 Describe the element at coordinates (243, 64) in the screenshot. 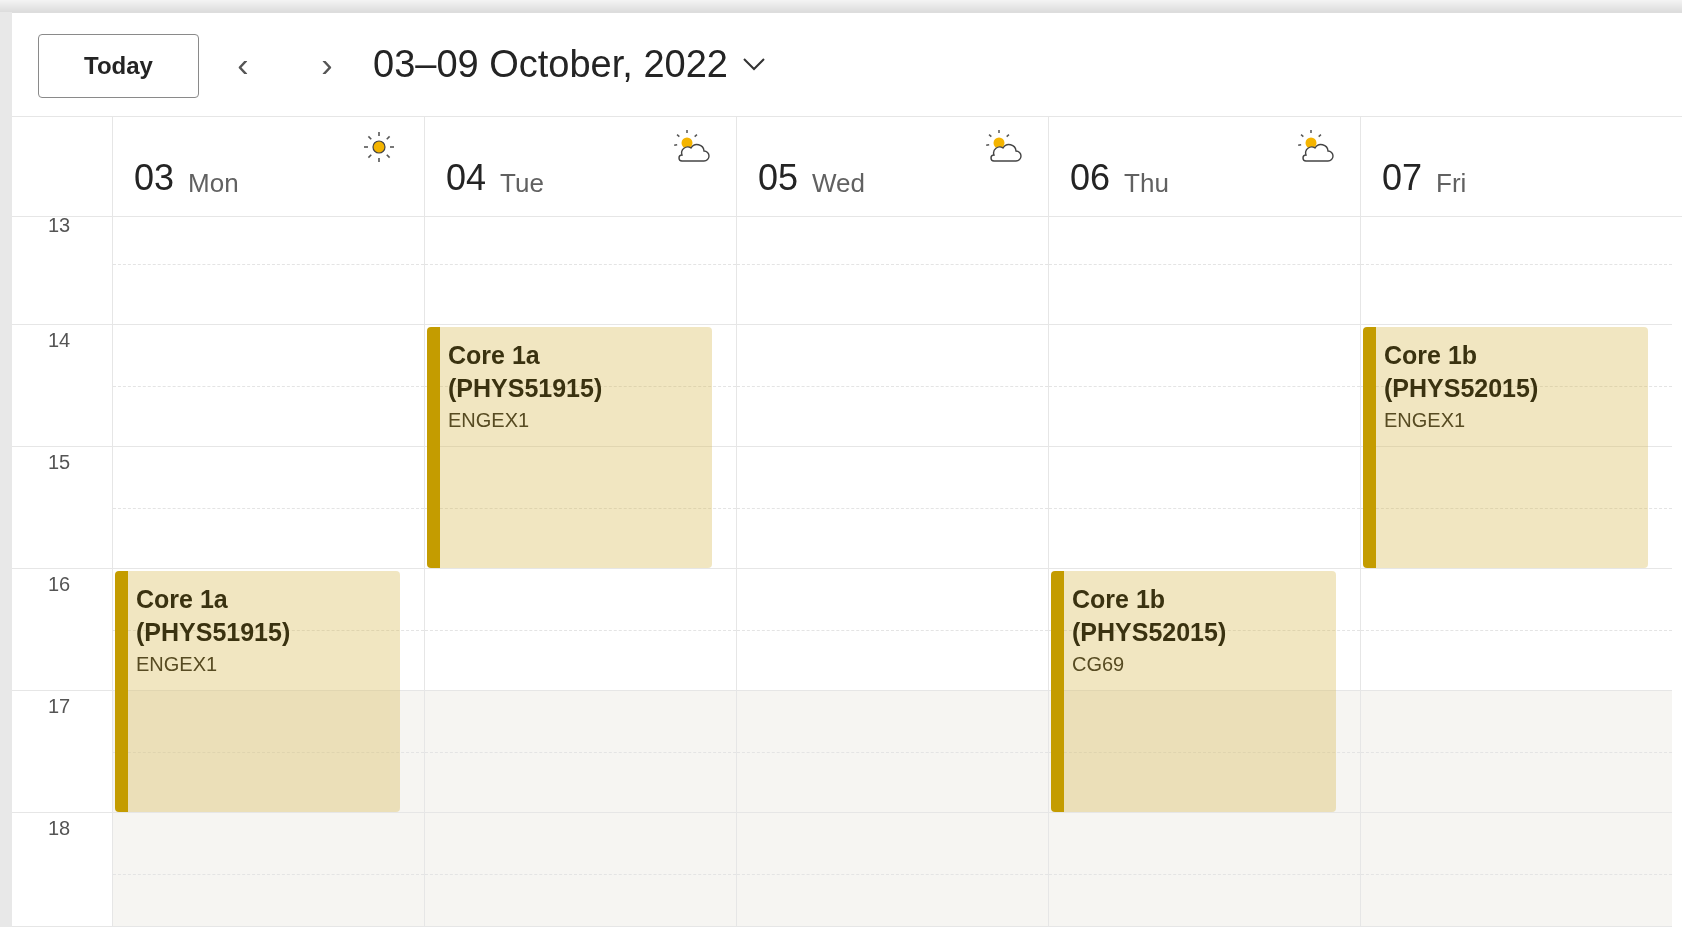

I see `previous-button: ‹` at that location.